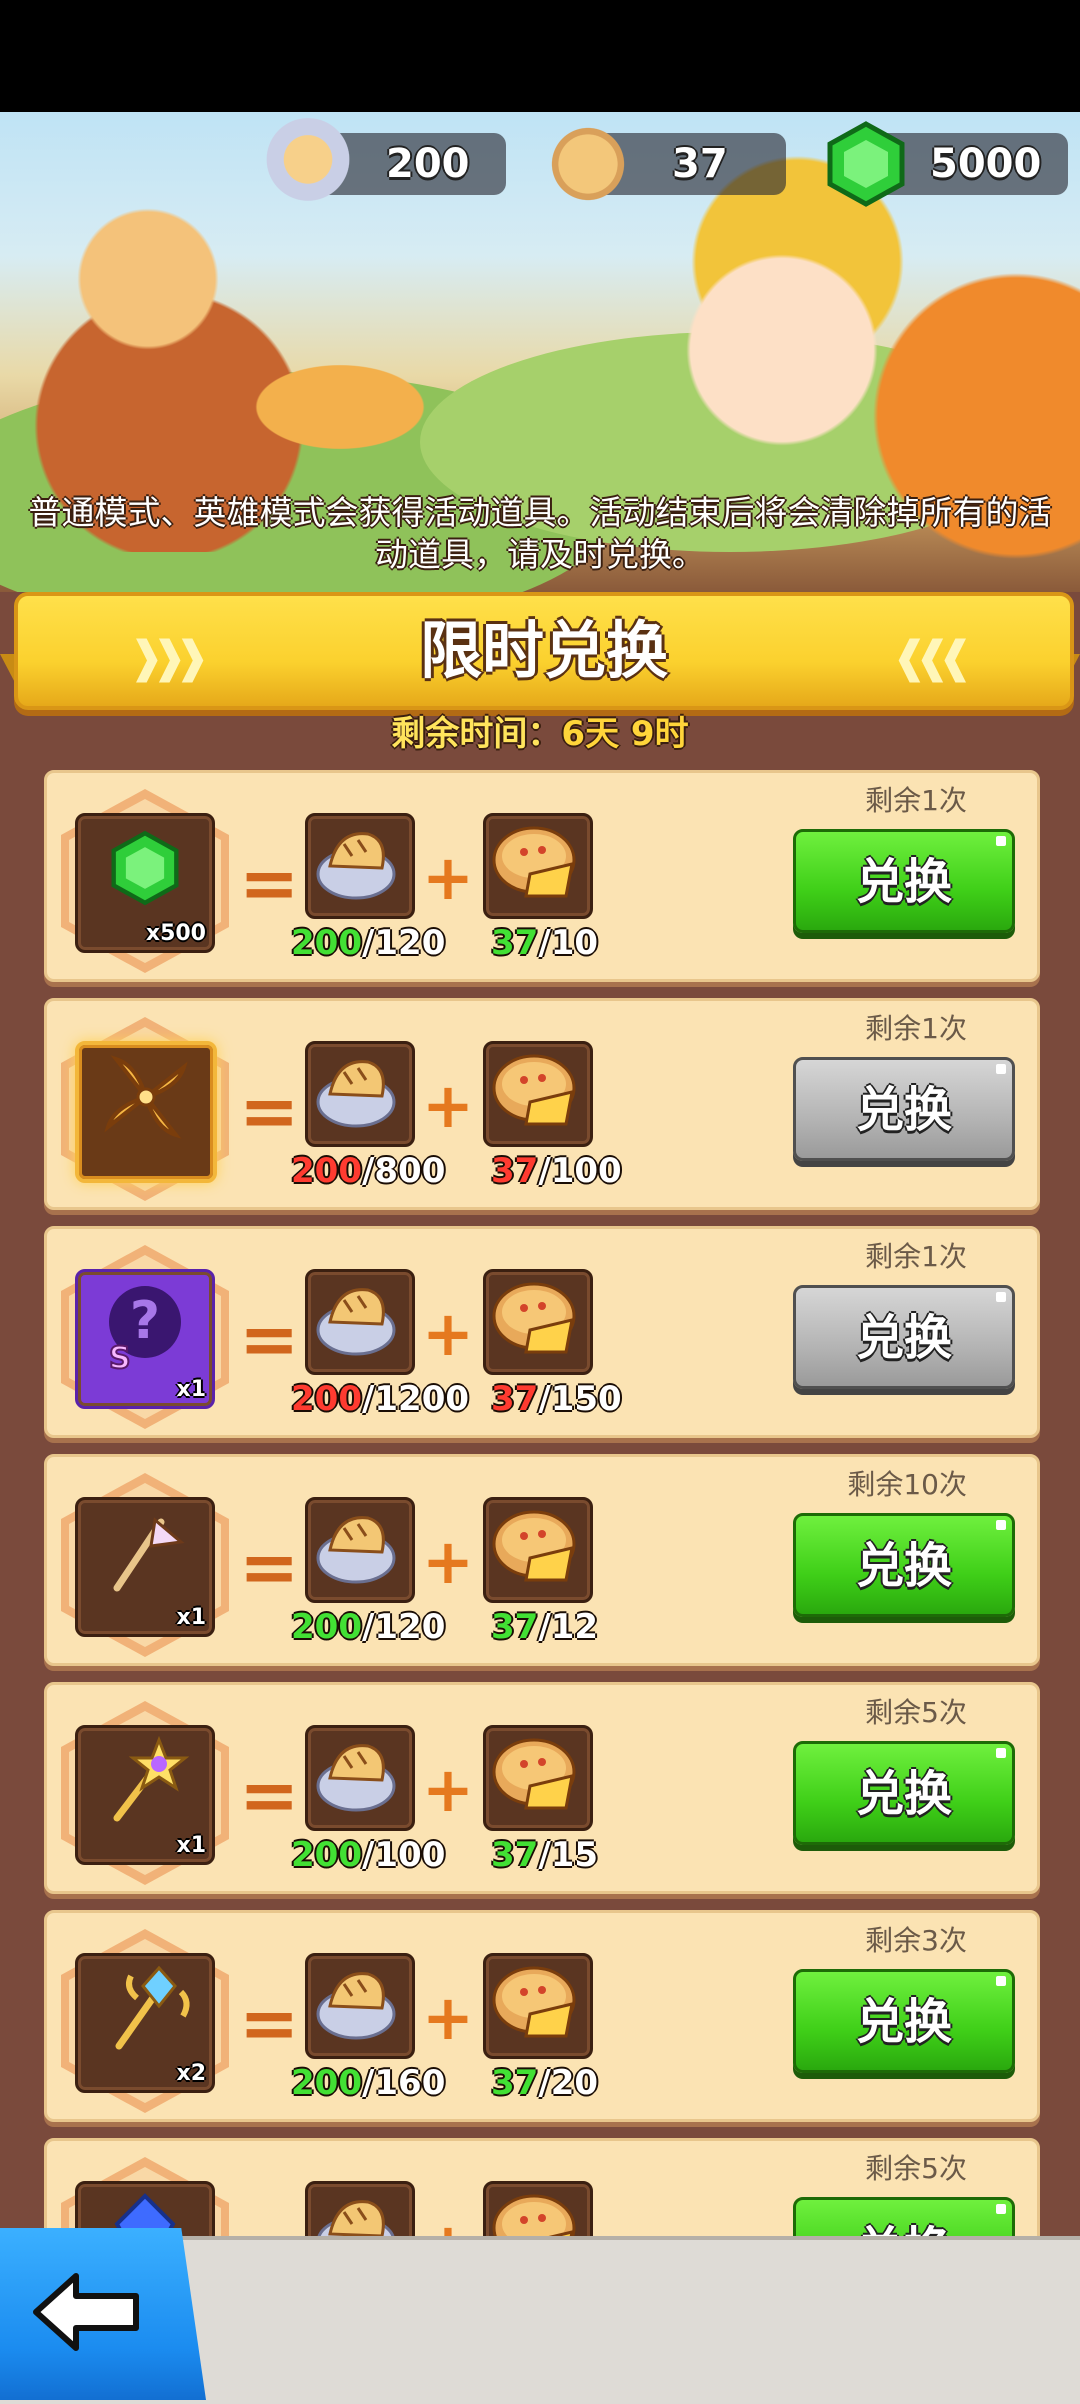 The height and width of the screenshot is (2404, 1080). I want to click on exchange-row: x1 = + 200/100 37/15 剩余5次 兑换, so click(542, 1788).